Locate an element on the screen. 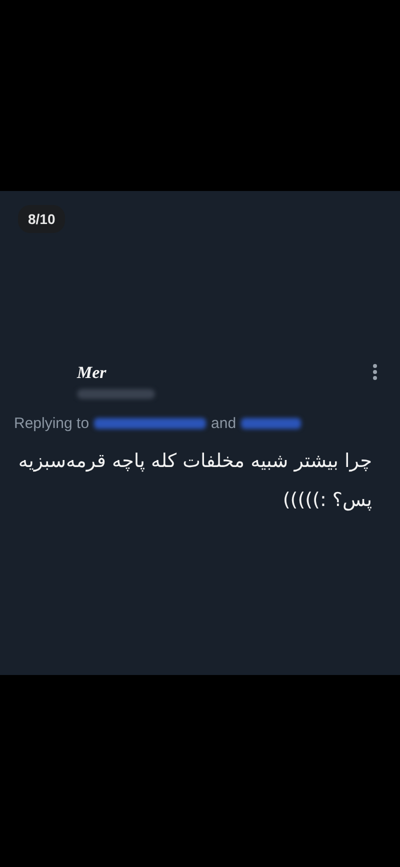  blurred-mention is located at coordinates (271, 423).